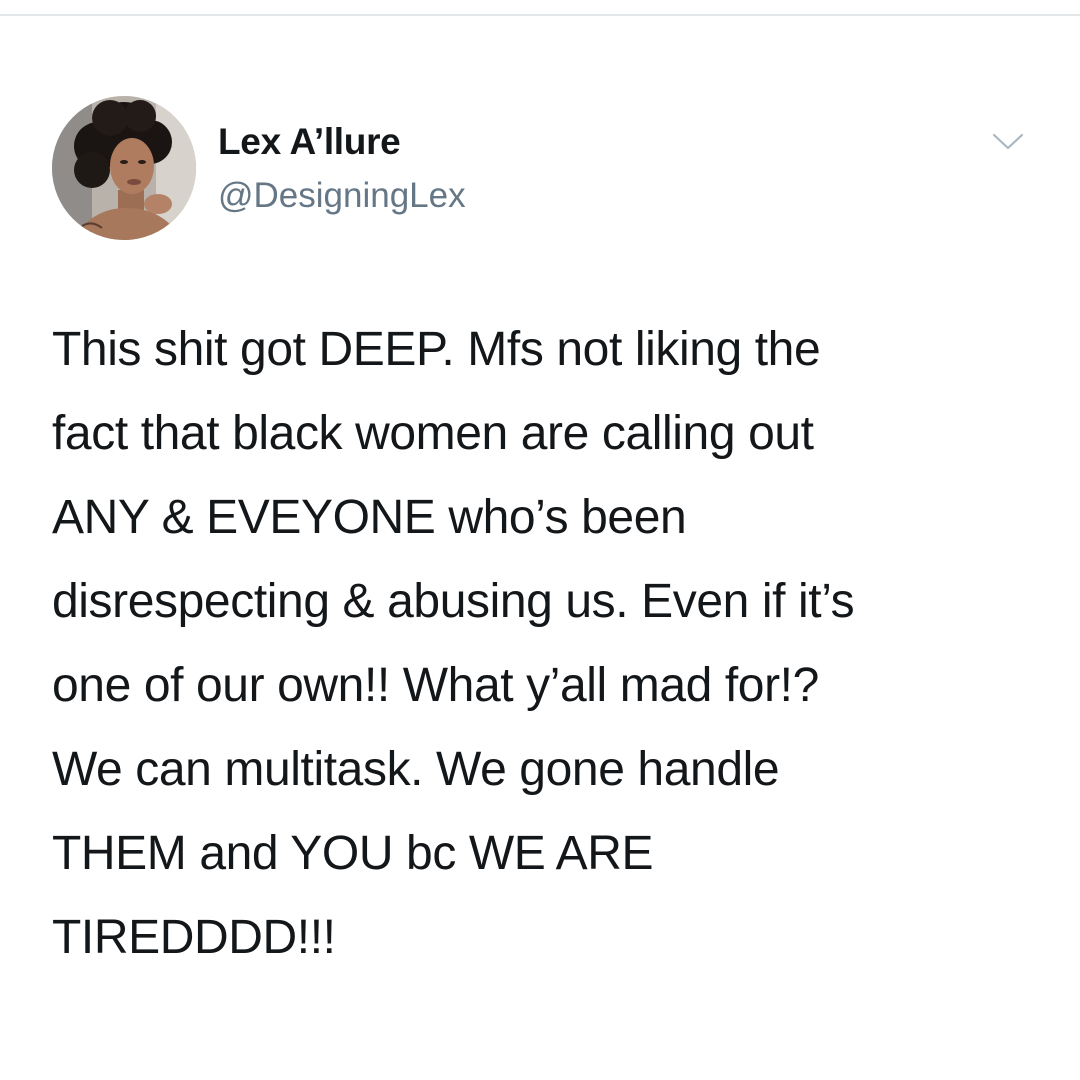 The height and width of the screenshot is (1080, 1080). I want to click on author-handle: @DesigningLex, so click(342, 196).